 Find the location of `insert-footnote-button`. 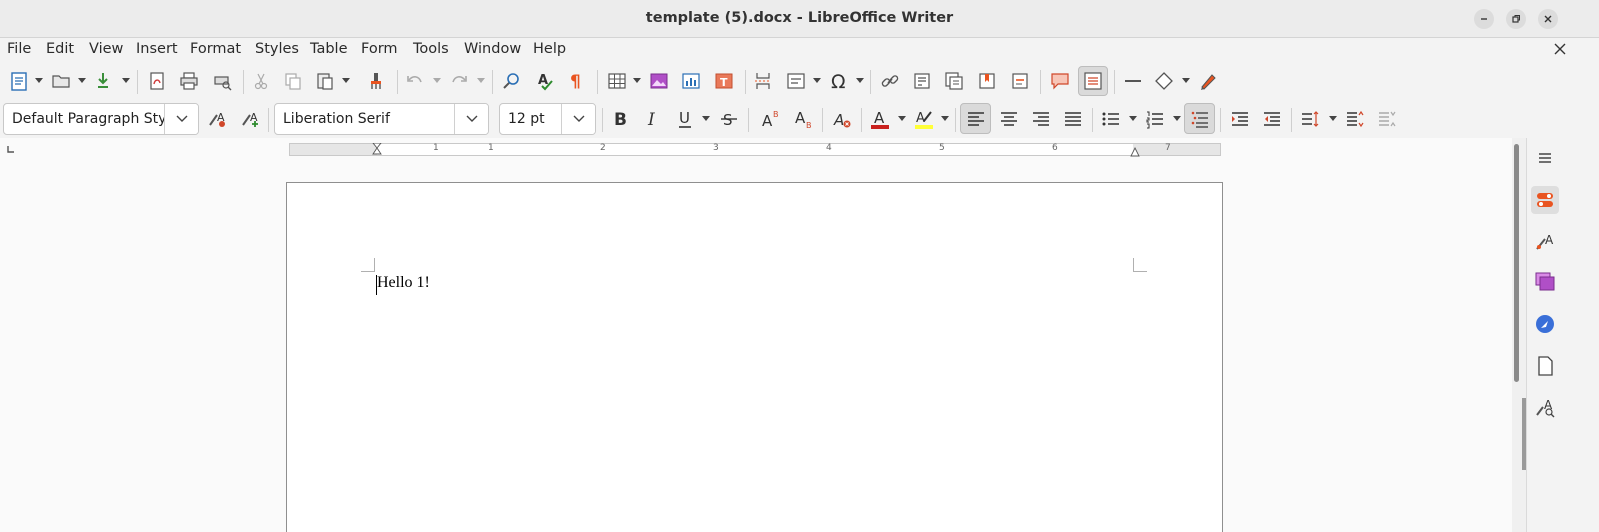

insert-footnote-button is located at coordinates (922, 81).